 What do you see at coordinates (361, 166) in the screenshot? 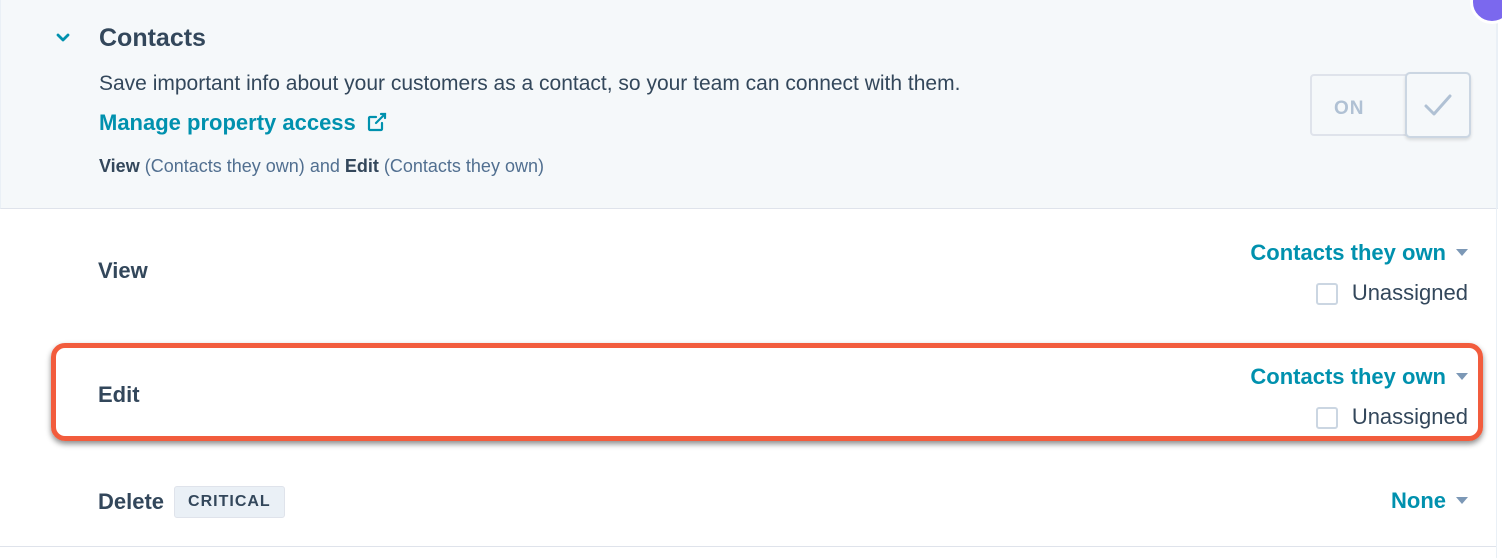
I see `summary-edit-label: Edit` at bounding box center [361, 166].